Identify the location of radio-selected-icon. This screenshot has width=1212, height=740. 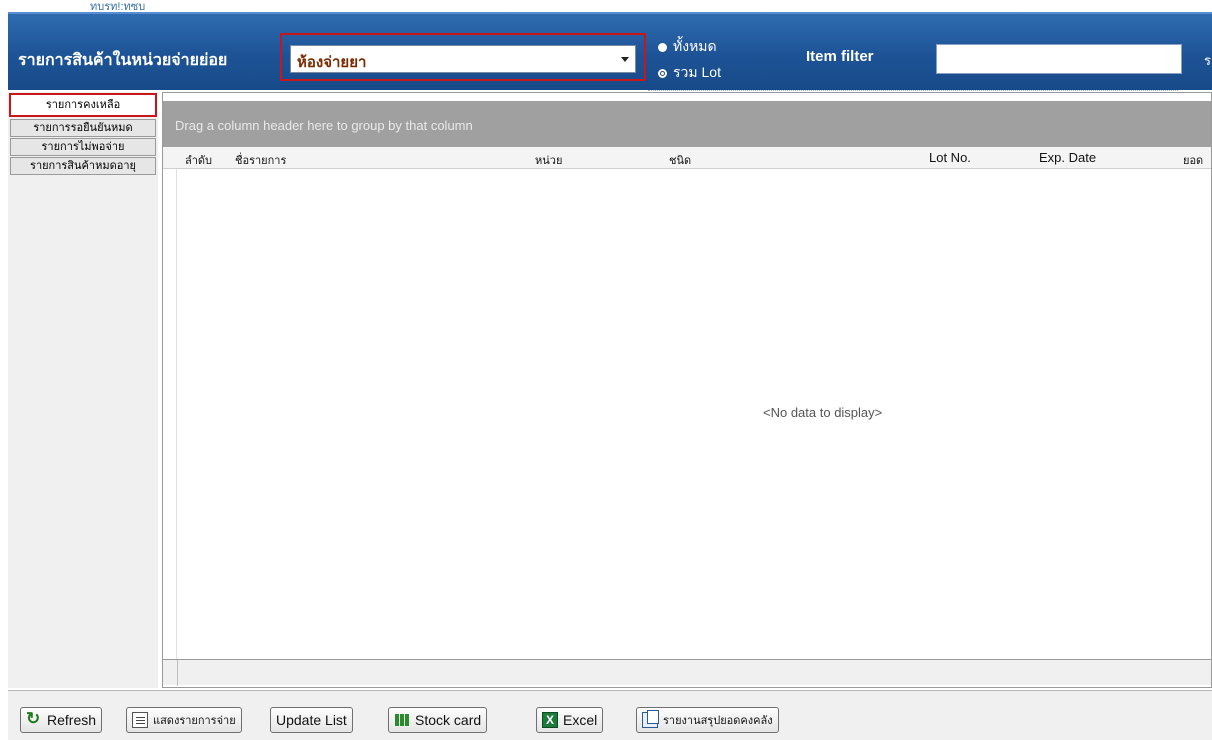
(662, 73).